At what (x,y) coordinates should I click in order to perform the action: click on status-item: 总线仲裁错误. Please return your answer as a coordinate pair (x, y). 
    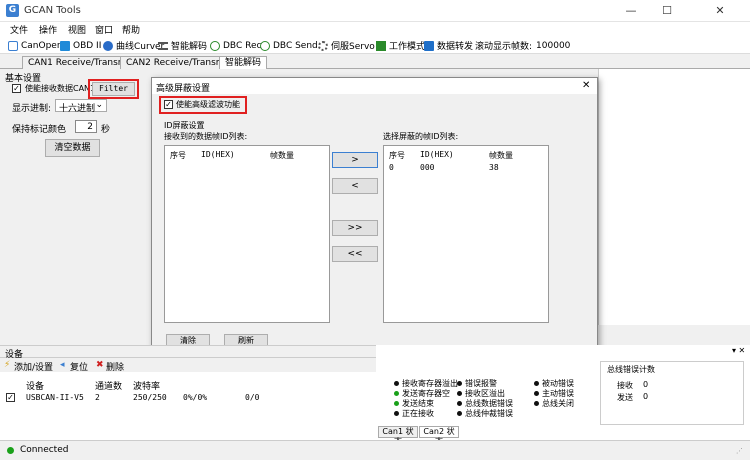
    Looking at the image, I should click on (485, 414).